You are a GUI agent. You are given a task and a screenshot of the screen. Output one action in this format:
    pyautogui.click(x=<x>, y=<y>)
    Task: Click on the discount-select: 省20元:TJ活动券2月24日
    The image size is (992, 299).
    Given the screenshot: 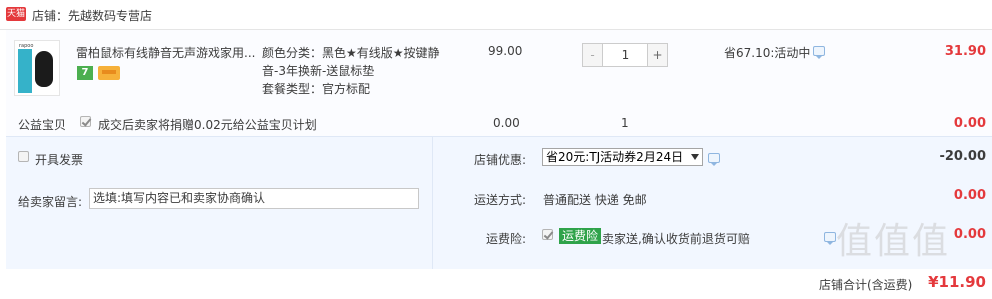 What is the action you would take?
    pyautogui.click(x=622, y=157)
    